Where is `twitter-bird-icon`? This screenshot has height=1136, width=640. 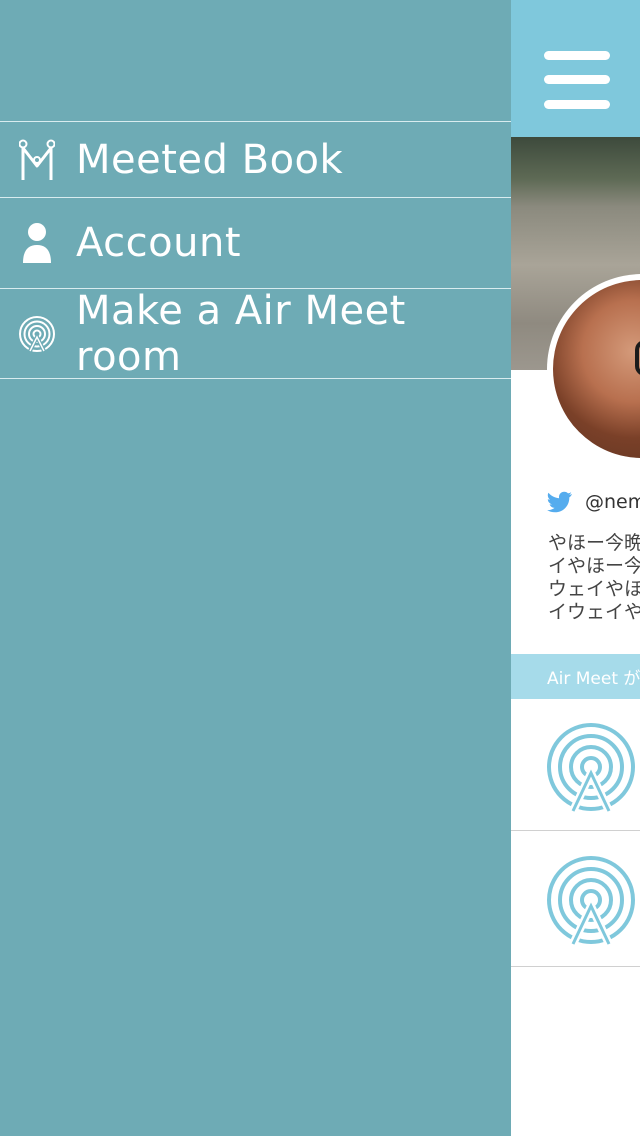 twitter-bird-icon is located at coordinates (559, 502).